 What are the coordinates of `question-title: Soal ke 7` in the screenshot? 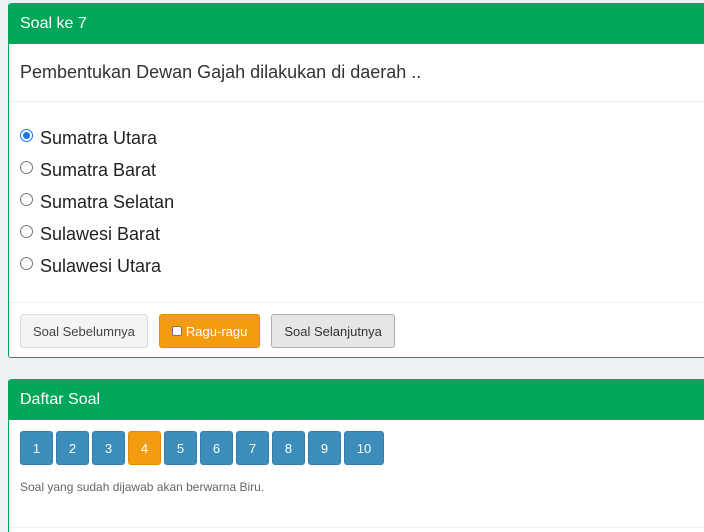 It's located at (53, 23).